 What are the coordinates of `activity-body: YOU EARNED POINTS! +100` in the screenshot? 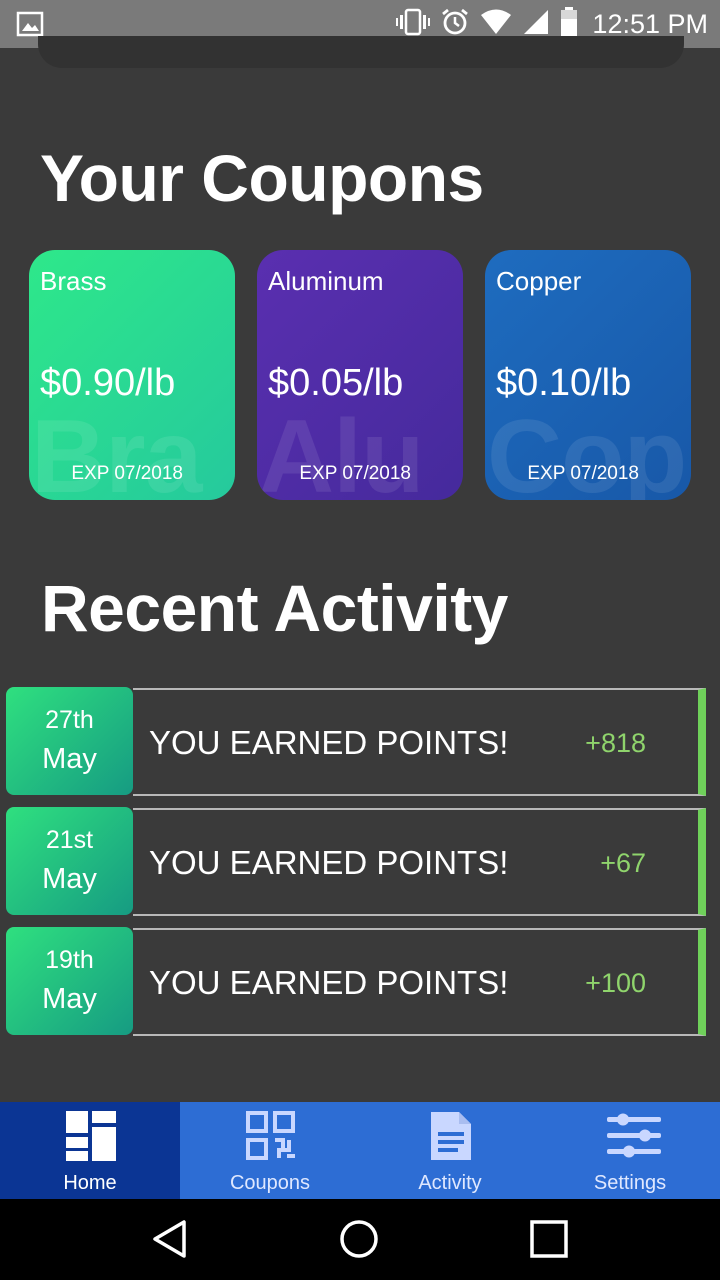 It's located at (419, 982).